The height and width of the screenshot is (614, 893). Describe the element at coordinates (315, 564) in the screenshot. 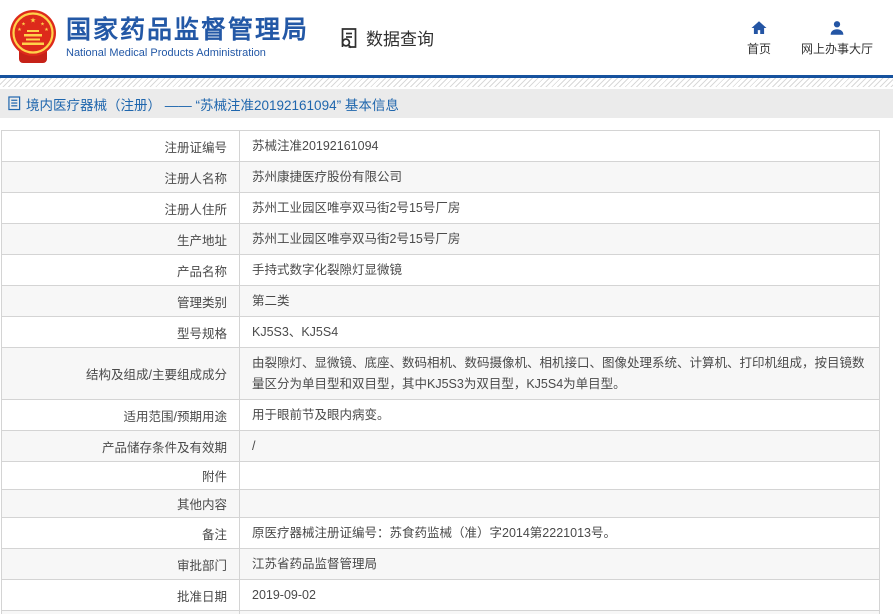

I see `row-value: 江苏省药品监督管理局` at that location.